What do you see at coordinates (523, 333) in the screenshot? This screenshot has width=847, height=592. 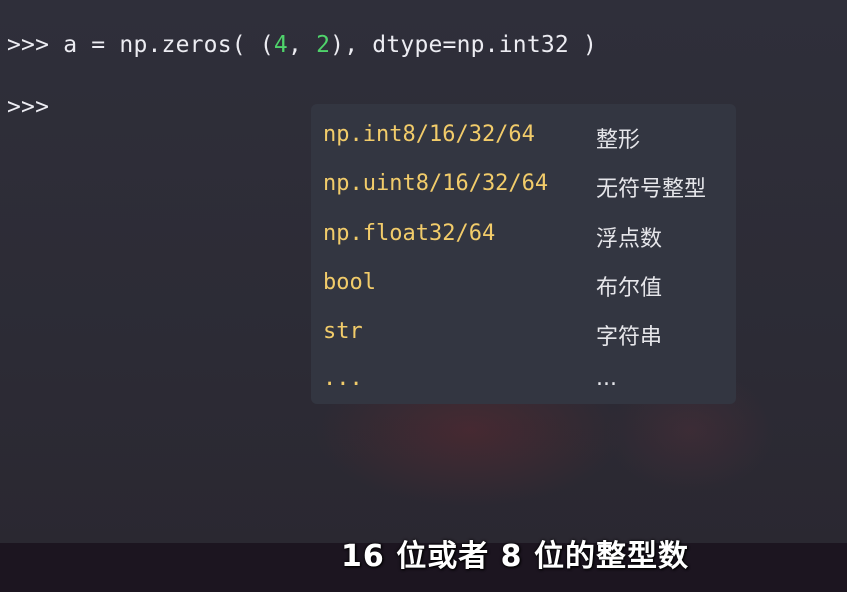 I see `dtype-row-str: str 字符串` at bounding box center [523, 333].